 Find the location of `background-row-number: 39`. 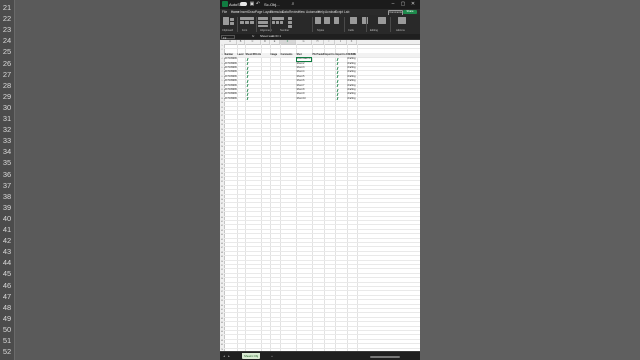

background-row-number: 39 is located at coordinates (7, 207).